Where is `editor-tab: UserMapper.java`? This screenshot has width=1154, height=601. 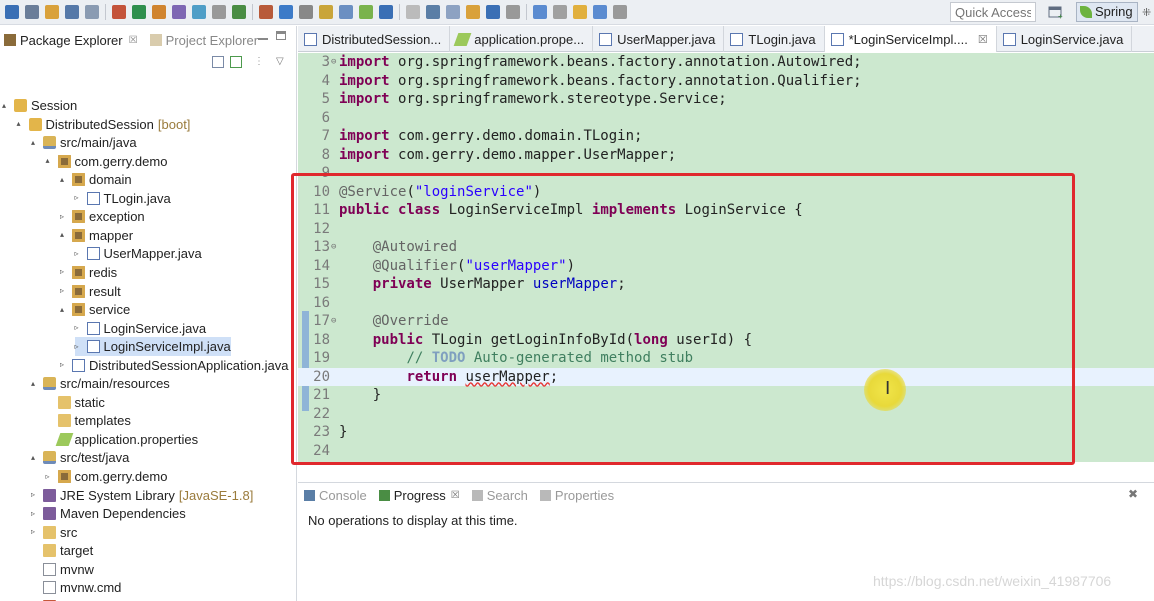
editor-tab: UserMapper.java is located at coordinates (659, 39).